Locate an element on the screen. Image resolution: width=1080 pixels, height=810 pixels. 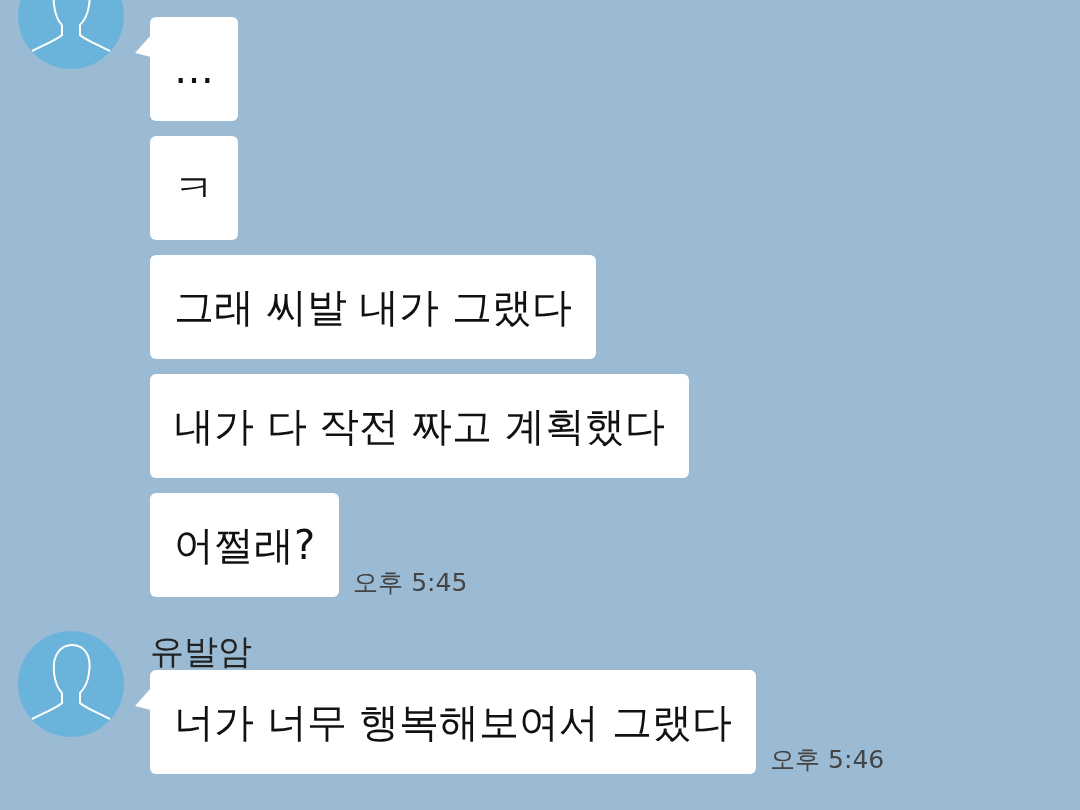
message-bubble: 내가 다 작전 짜고 계획했다 is located at coordinates (419, 426).